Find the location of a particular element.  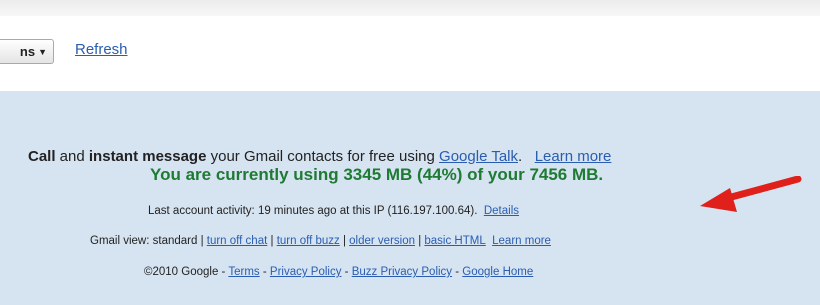

turn-off-buzz-link: turn off buzz is located at coordinates (308, 241).